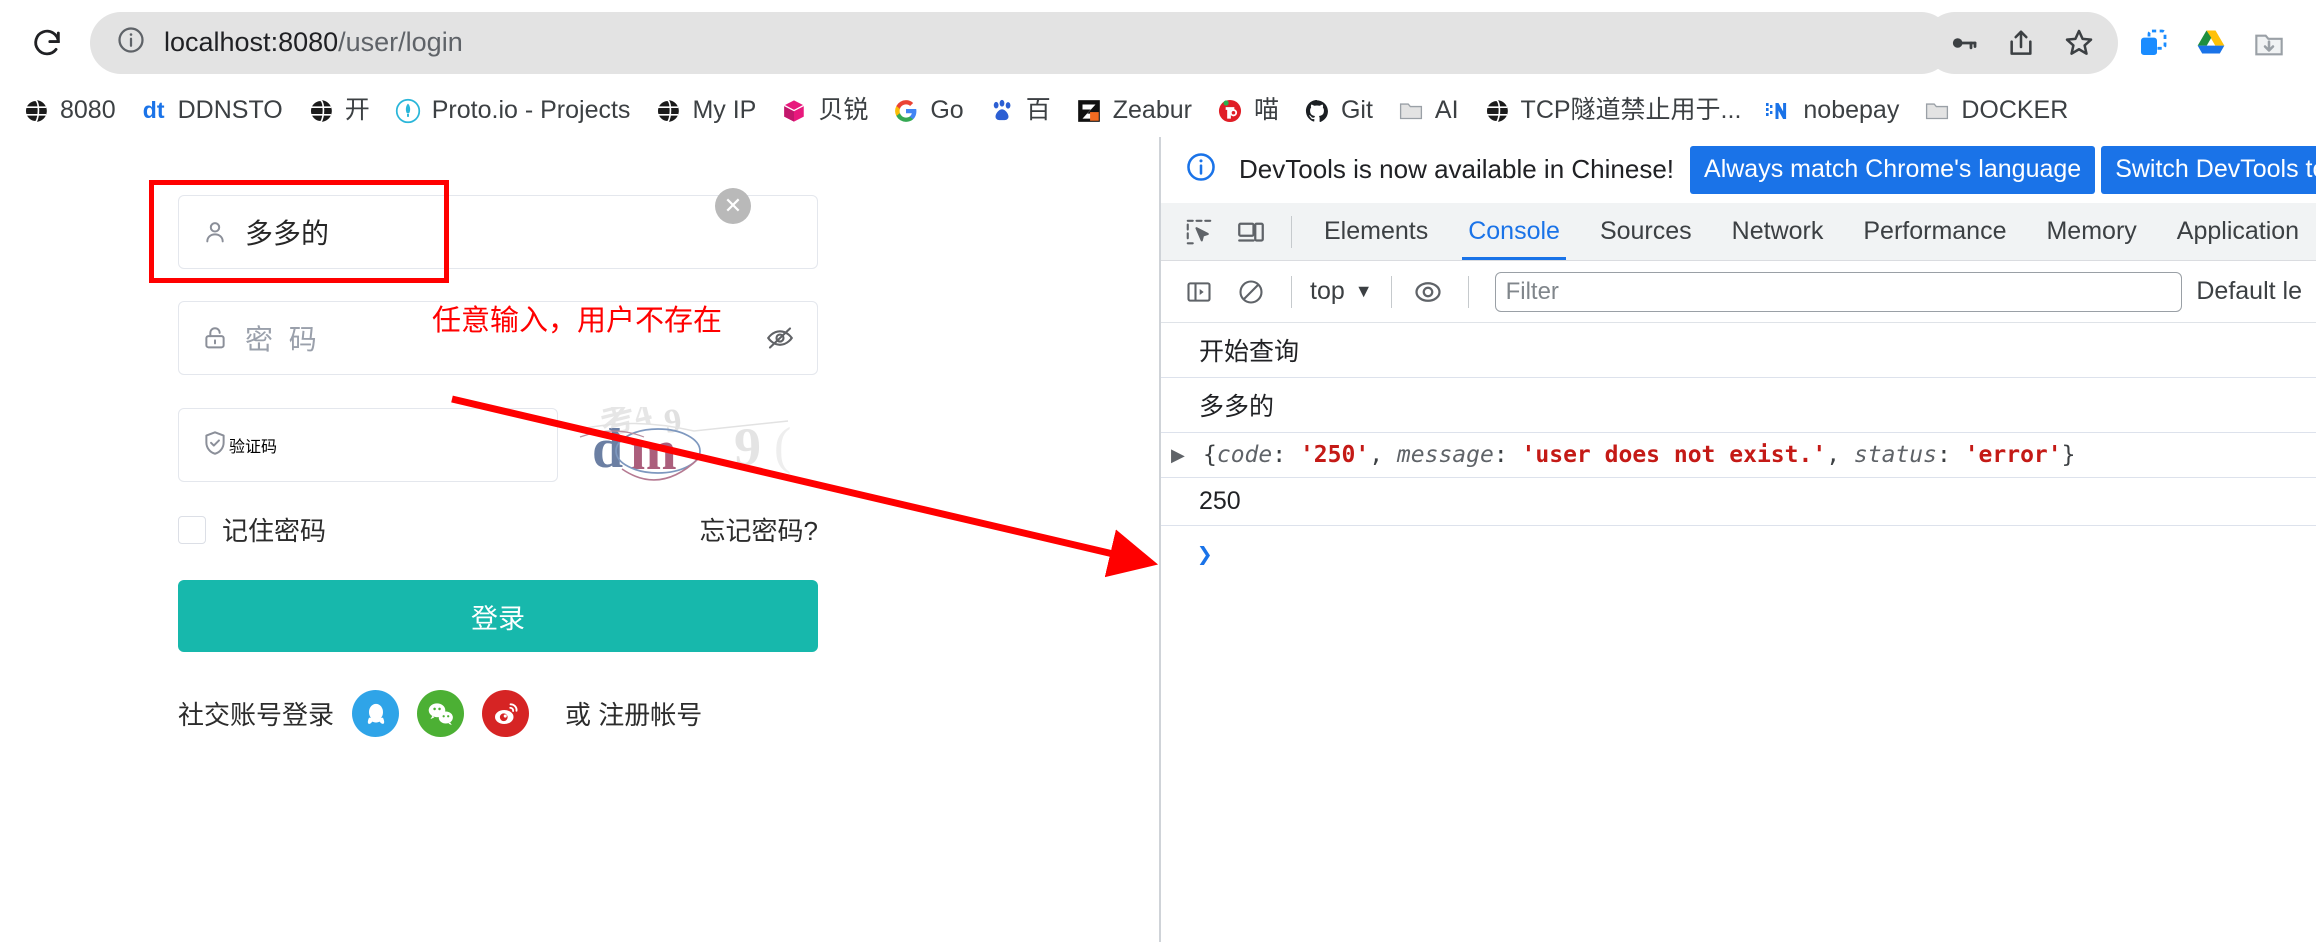 The height and width of the screenshot is (942, 2316). I want to click on forgot-password-link: 忘记密码?, so click(759, 529).